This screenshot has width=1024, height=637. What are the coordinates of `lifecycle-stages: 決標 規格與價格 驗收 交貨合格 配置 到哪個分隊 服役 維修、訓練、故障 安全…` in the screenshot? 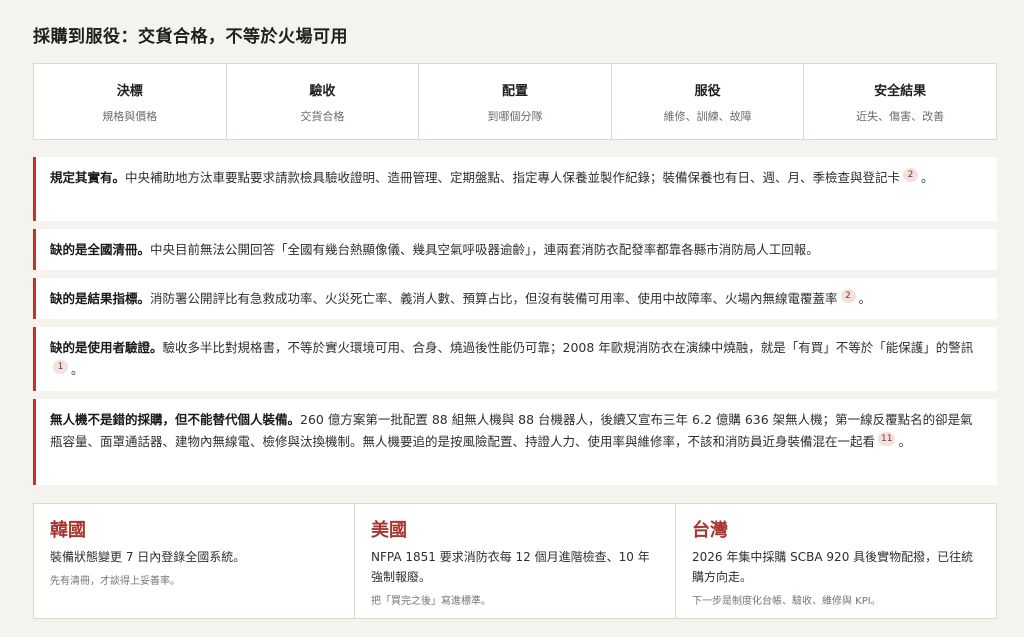 It's located at (515, 101).